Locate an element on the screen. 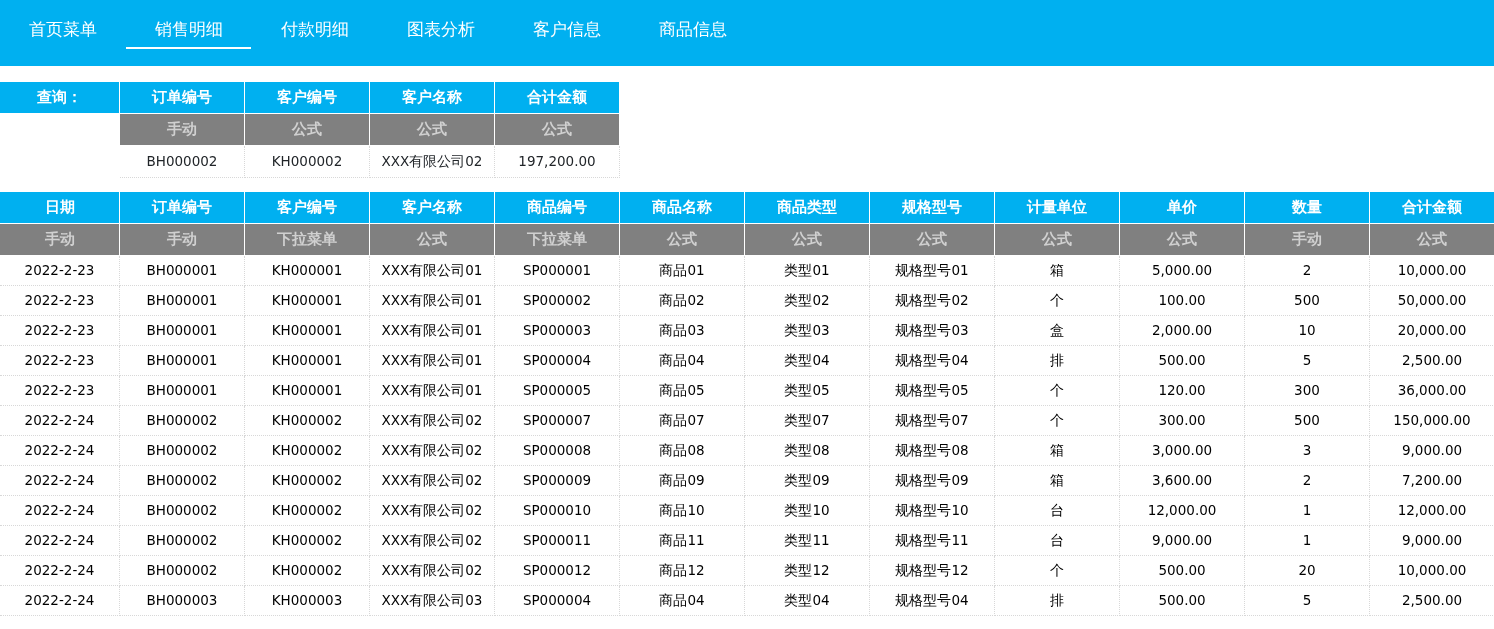 This screenshot has width=1494, height=629. table-cell: 类型08 is located at coordinates (807, 451).